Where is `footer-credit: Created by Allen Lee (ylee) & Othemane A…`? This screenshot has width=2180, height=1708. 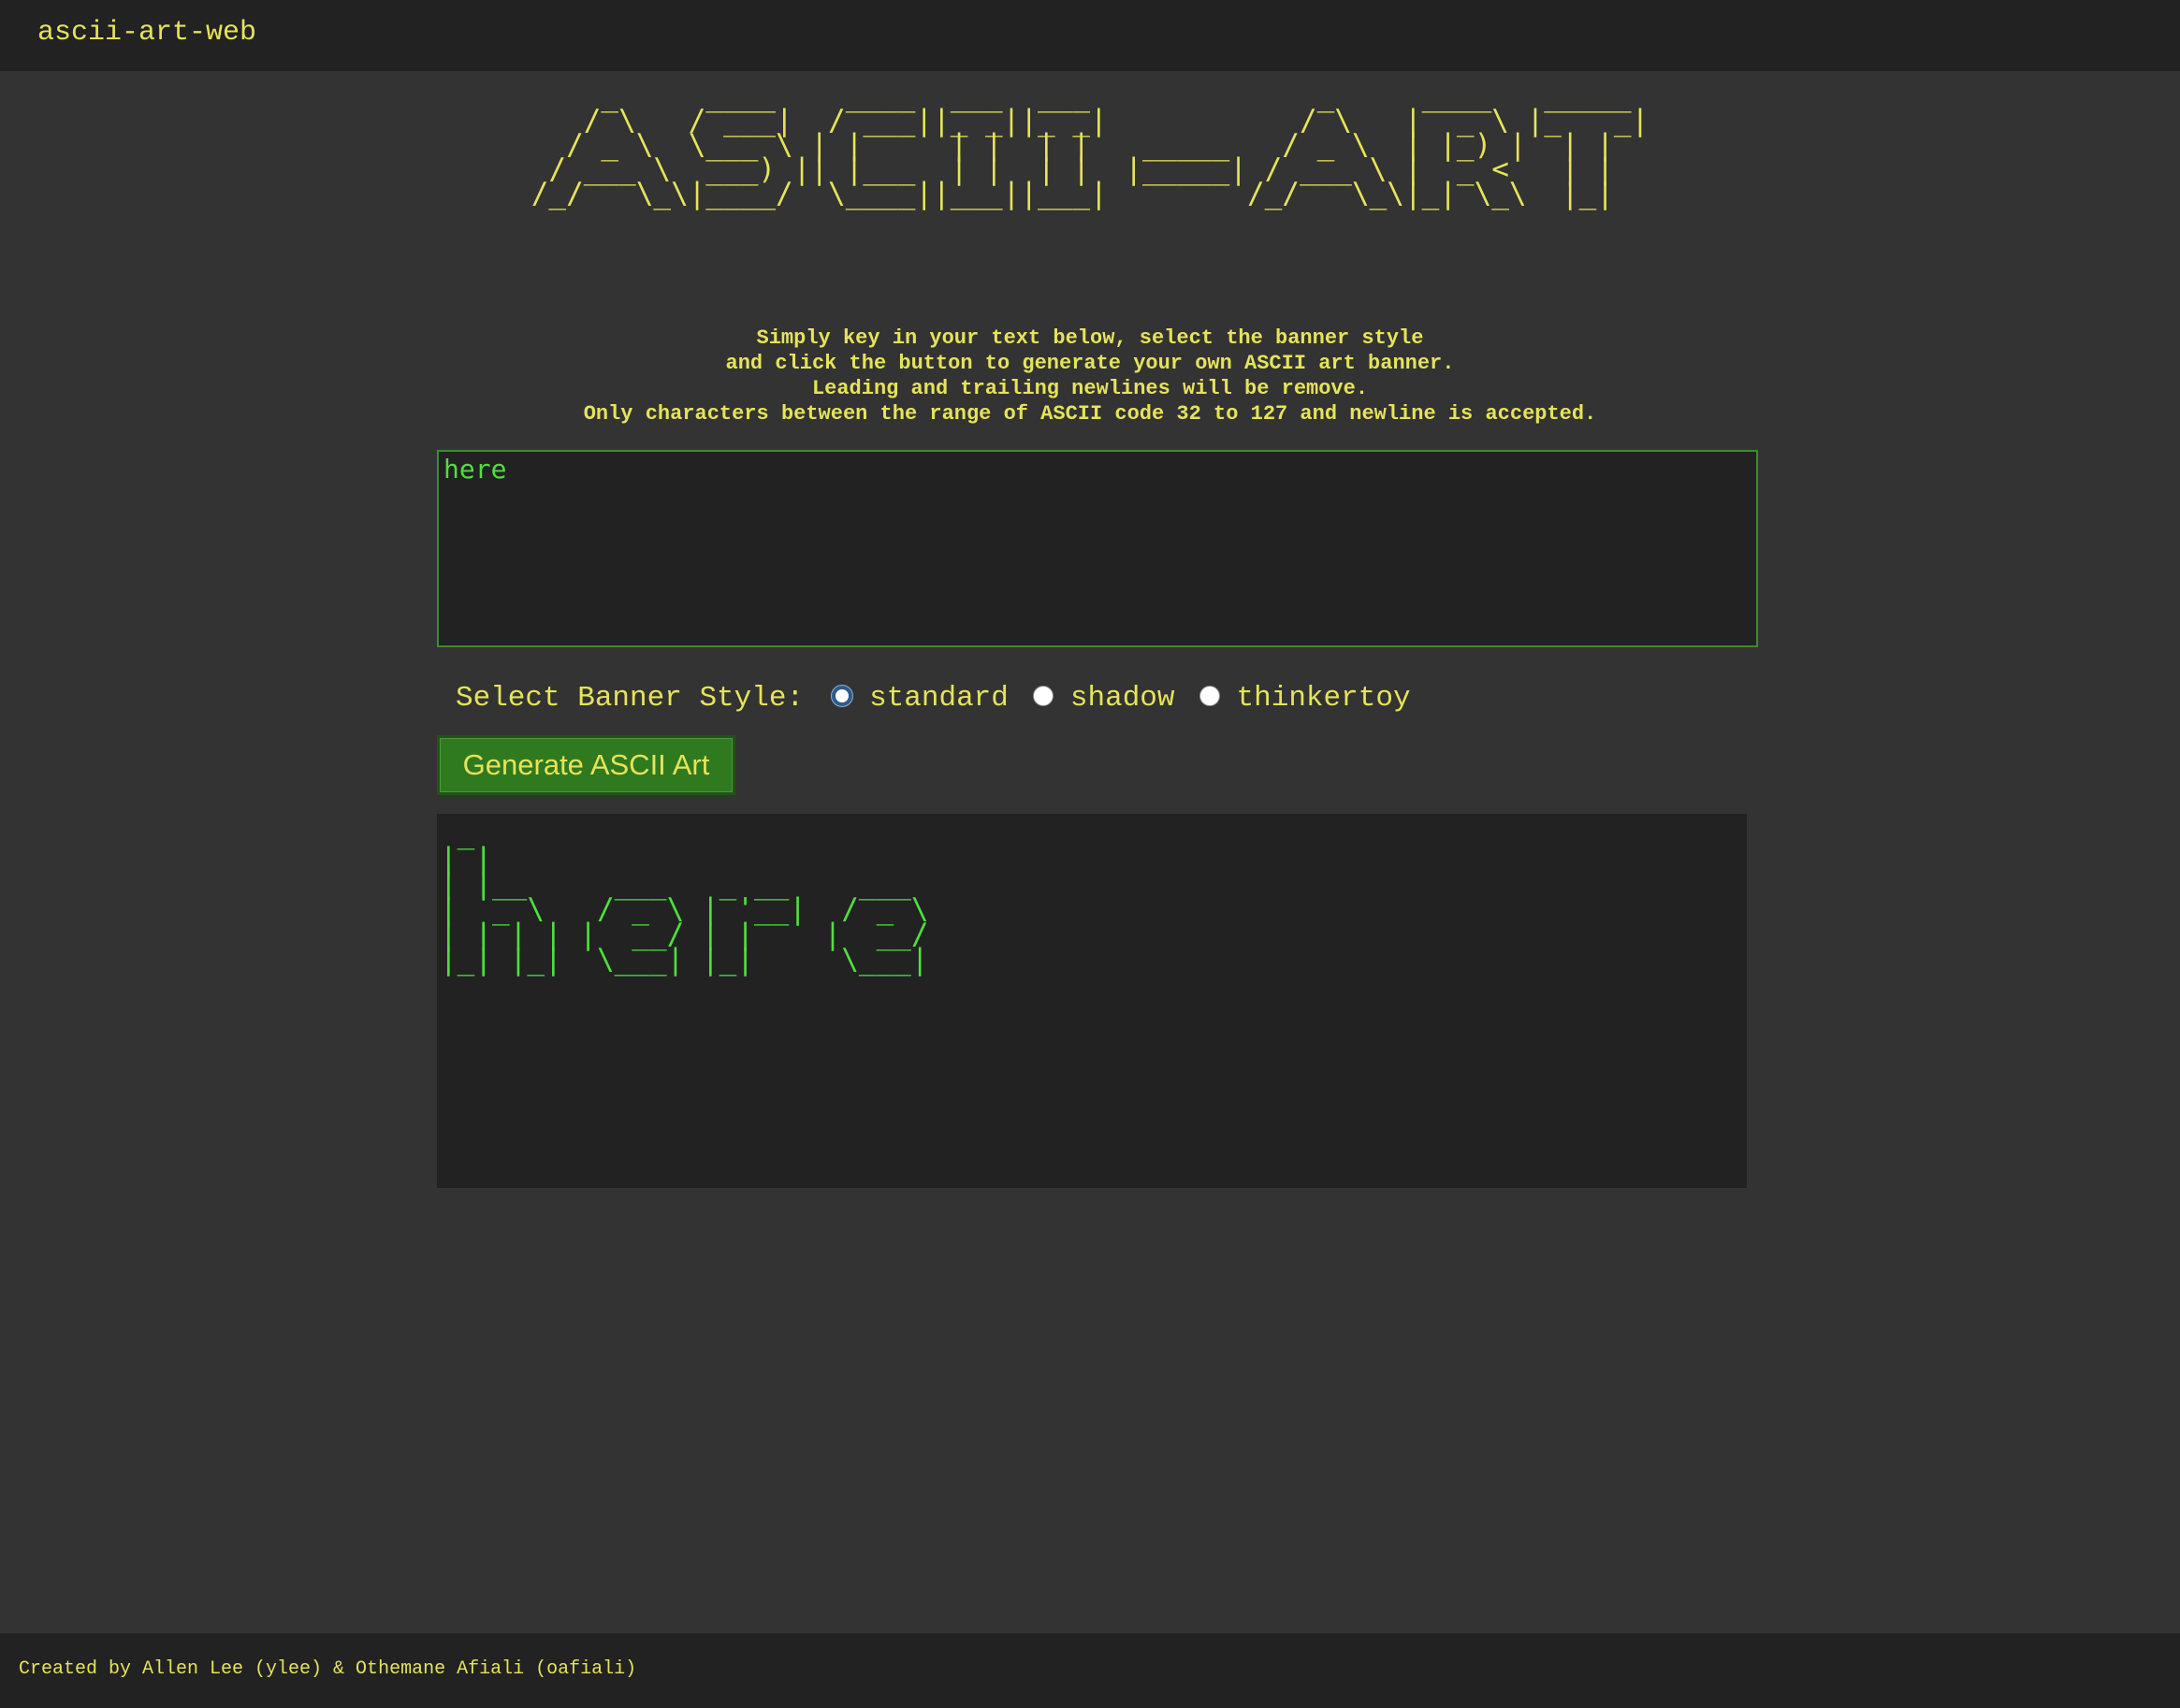 footer-credit: Created by Allen Lee (ylee) & Othemane A… is located at coordinates (328, 1669).